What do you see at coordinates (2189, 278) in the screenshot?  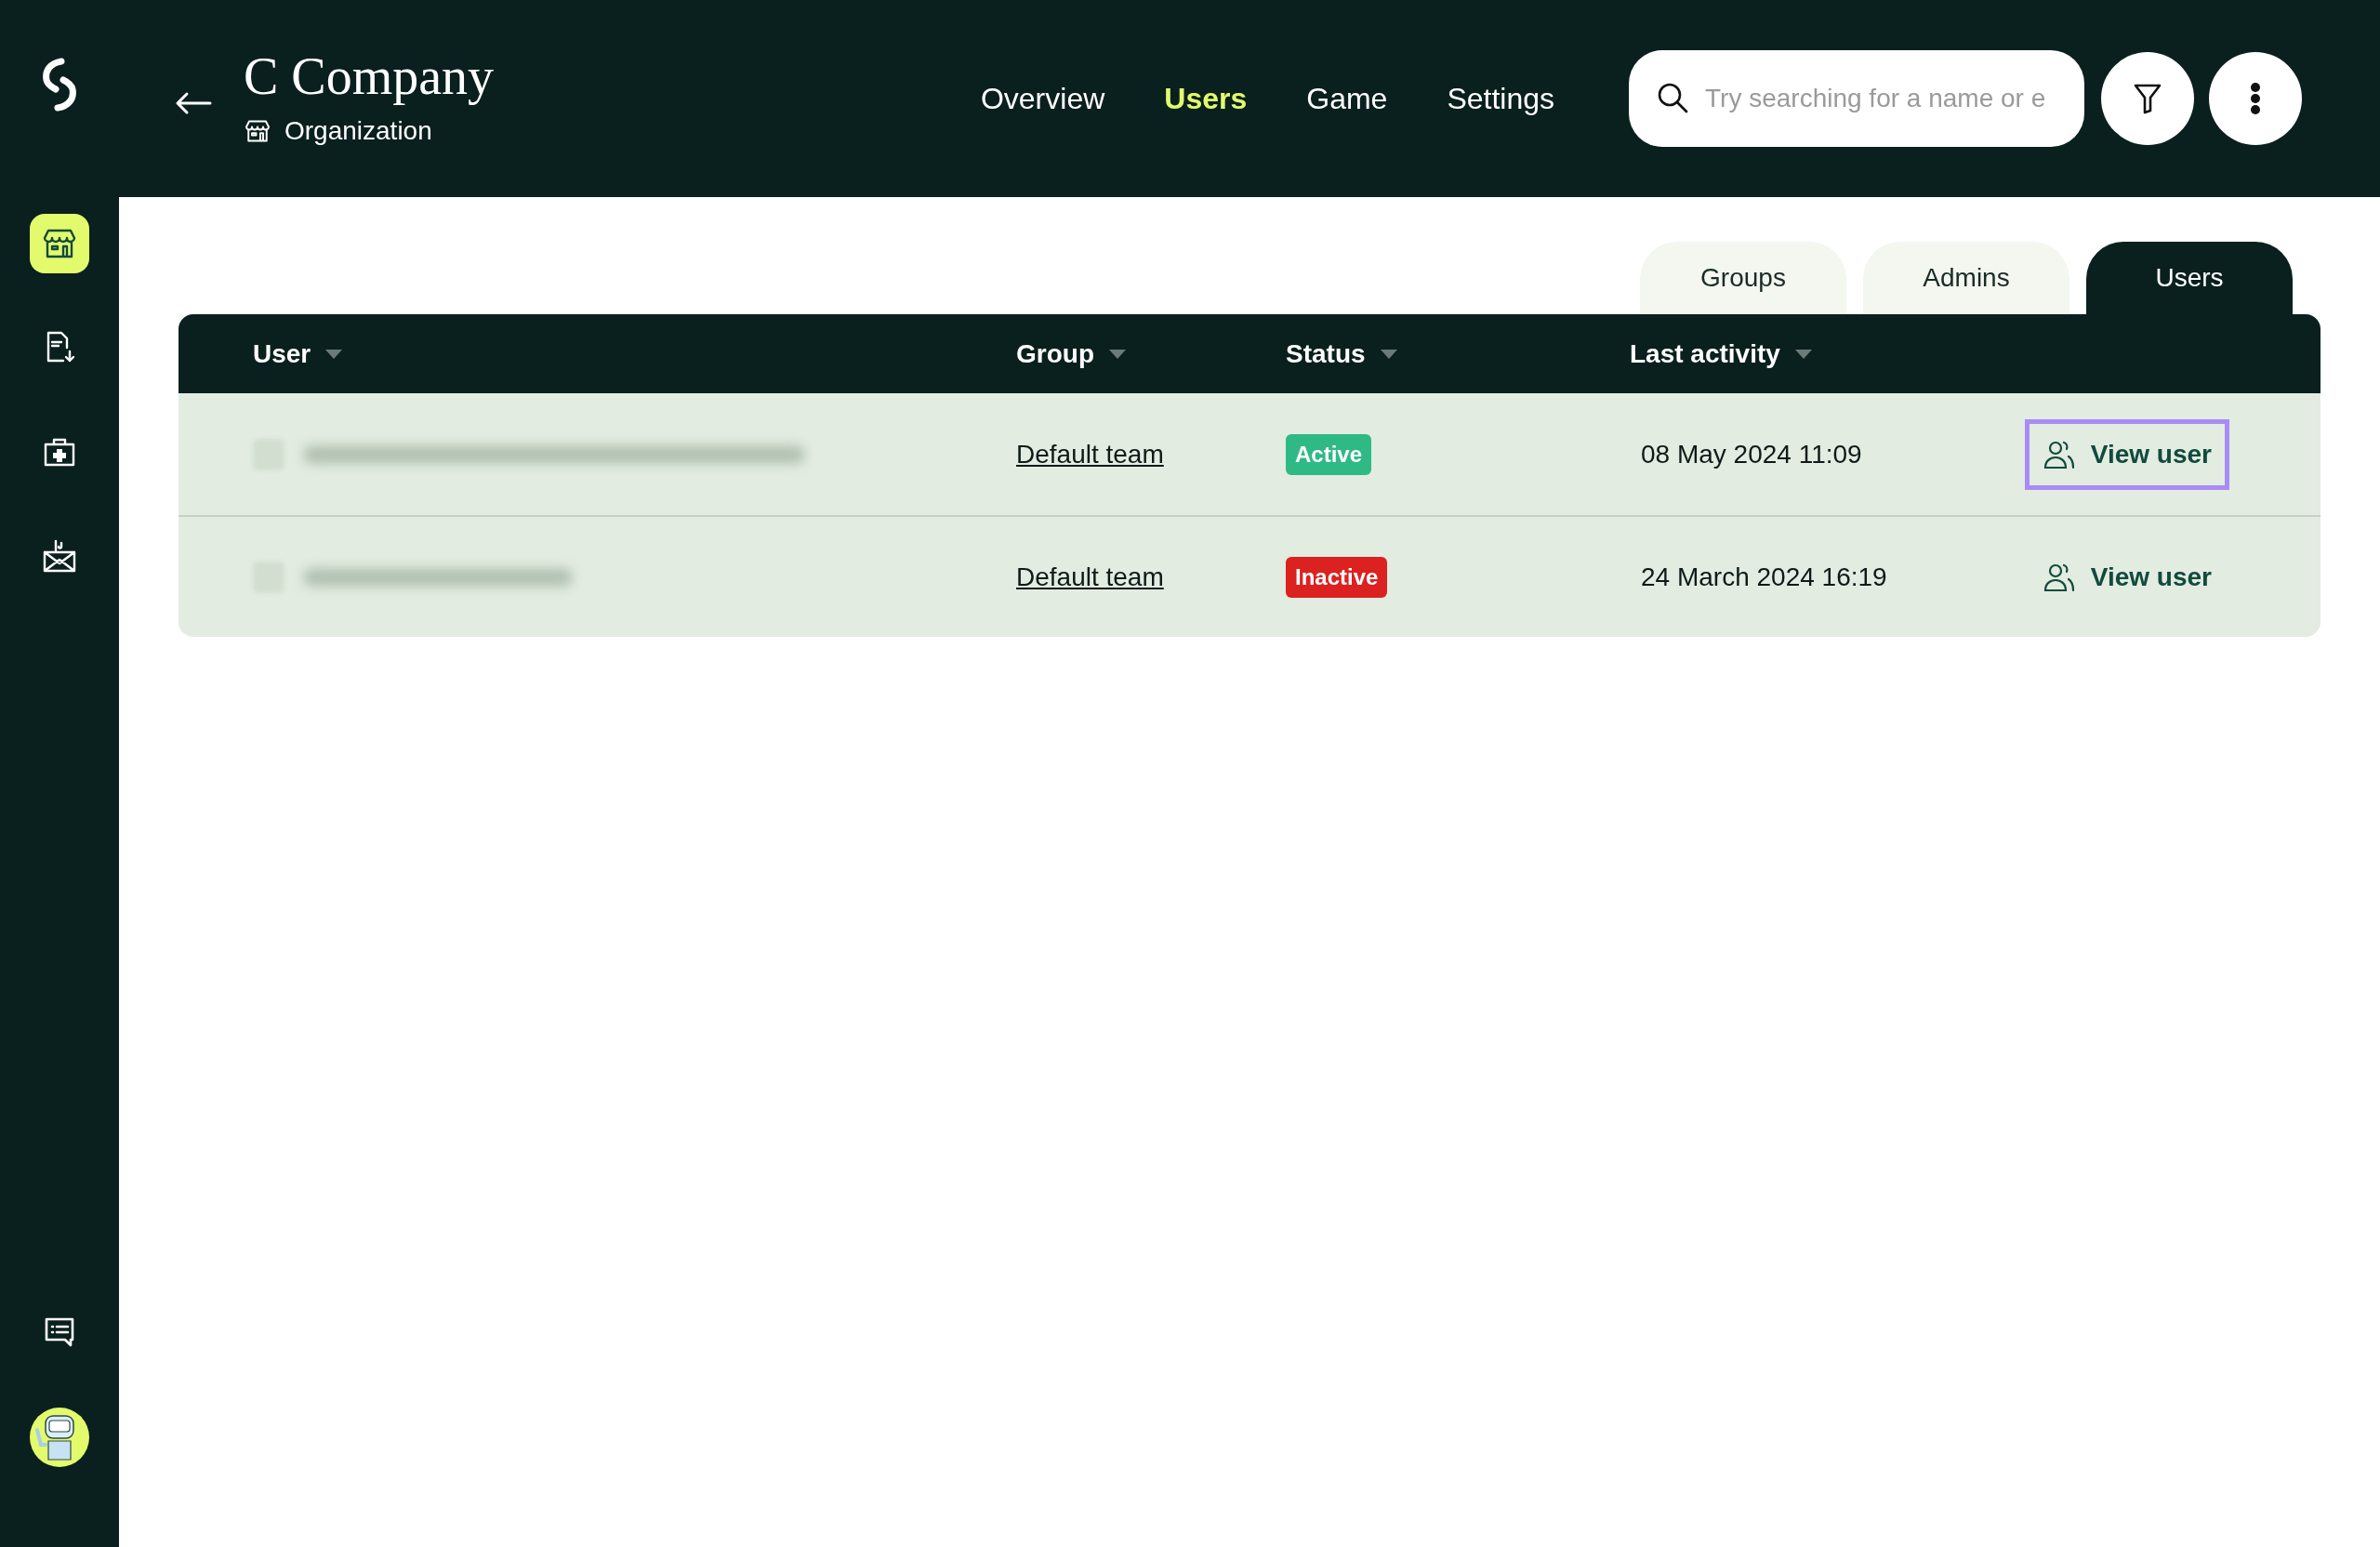 I see `tab: Users` at bounding box center [2189, 278].